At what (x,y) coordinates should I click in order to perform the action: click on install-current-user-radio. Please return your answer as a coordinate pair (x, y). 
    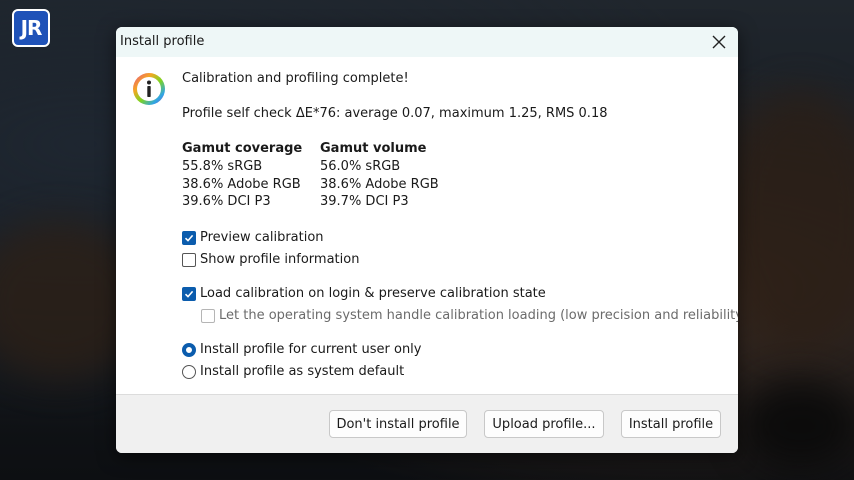
    Looking at the image, I should click on (189, 350).